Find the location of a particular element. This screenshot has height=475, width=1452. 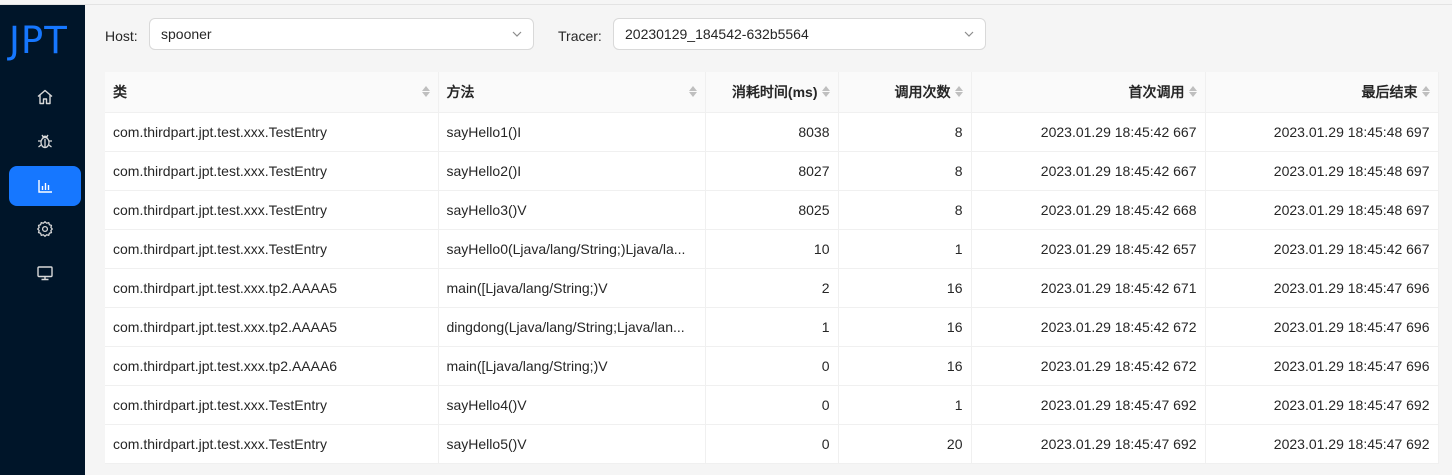

cell-elapsed: 10 is located at coordinates (772, 249).